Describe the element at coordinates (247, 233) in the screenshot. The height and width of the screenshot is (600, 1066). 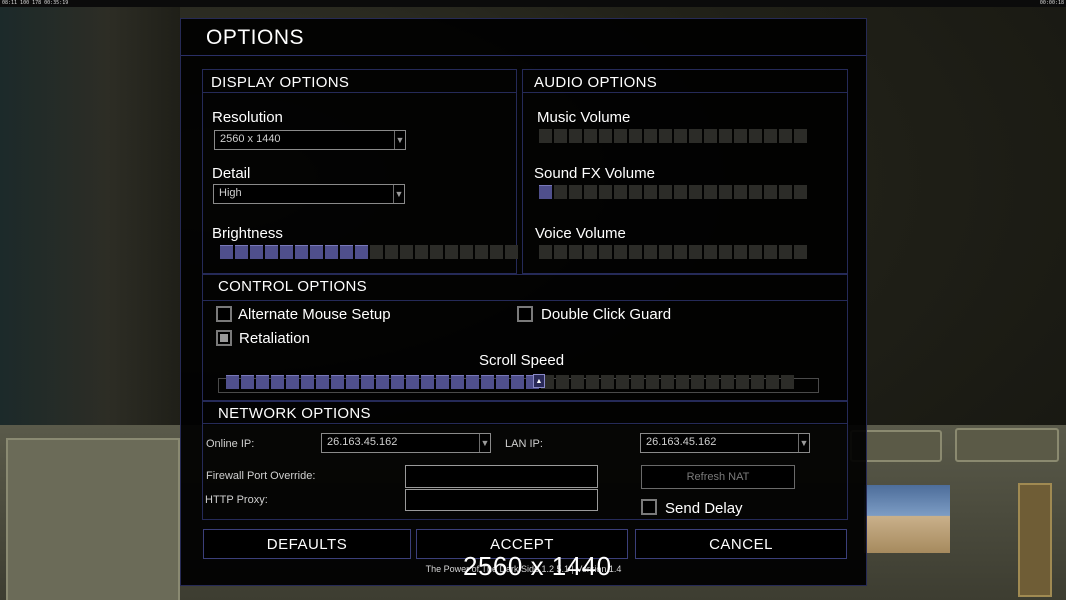
I see `brightness-label: Brightness` at that location.